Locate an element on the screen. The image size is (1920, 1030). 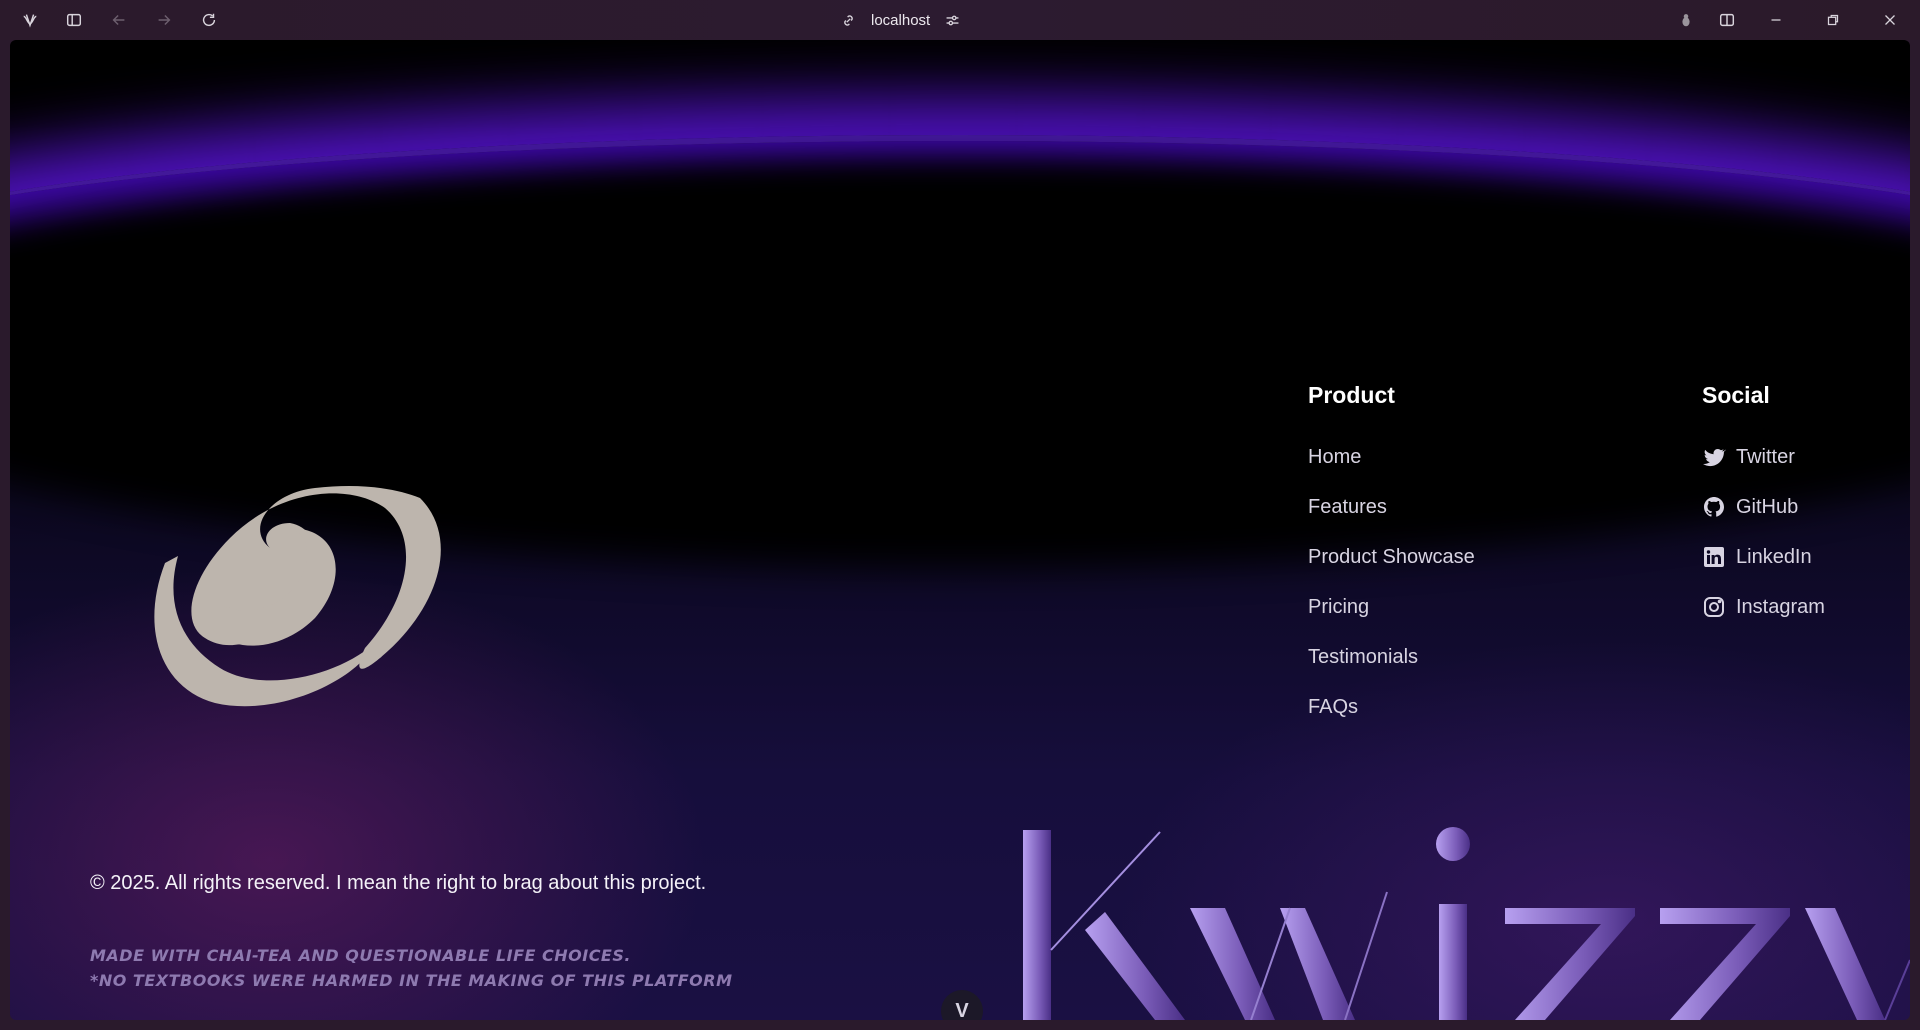
maximize-icon is located at coordinates (1833, 20).